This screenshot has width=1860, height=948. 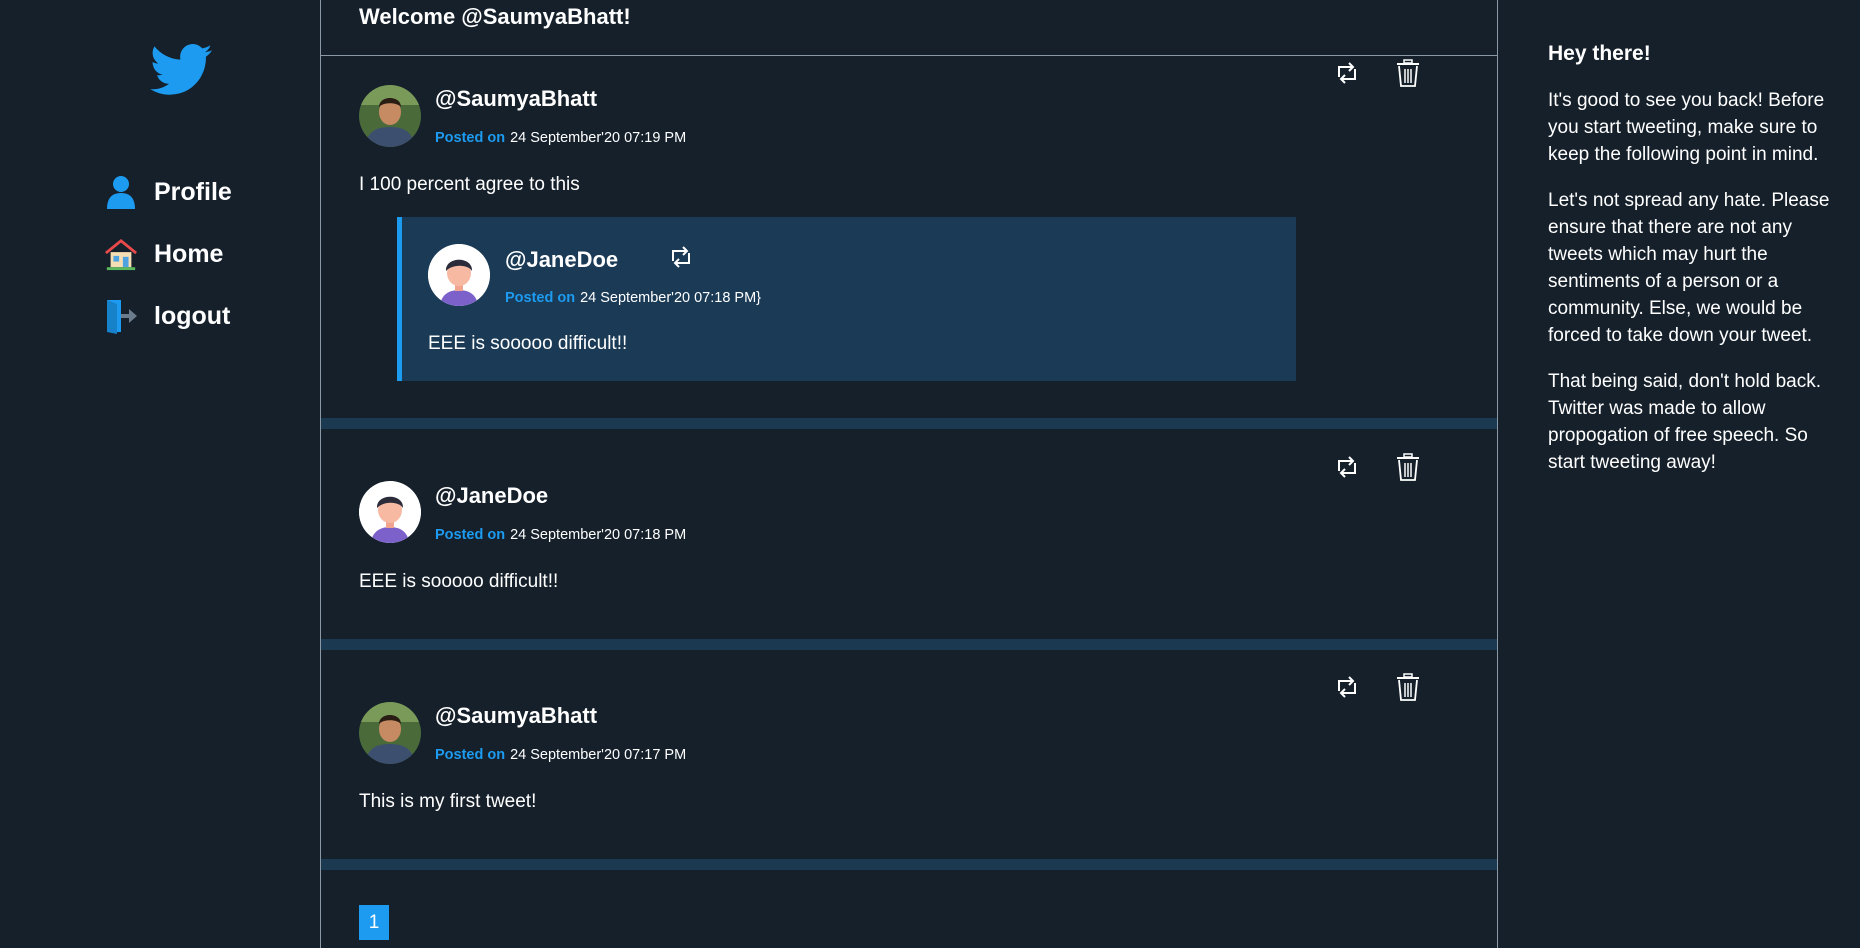 I want to click on info-panel-heading: Hey there!, so click(x=1599, y=53).